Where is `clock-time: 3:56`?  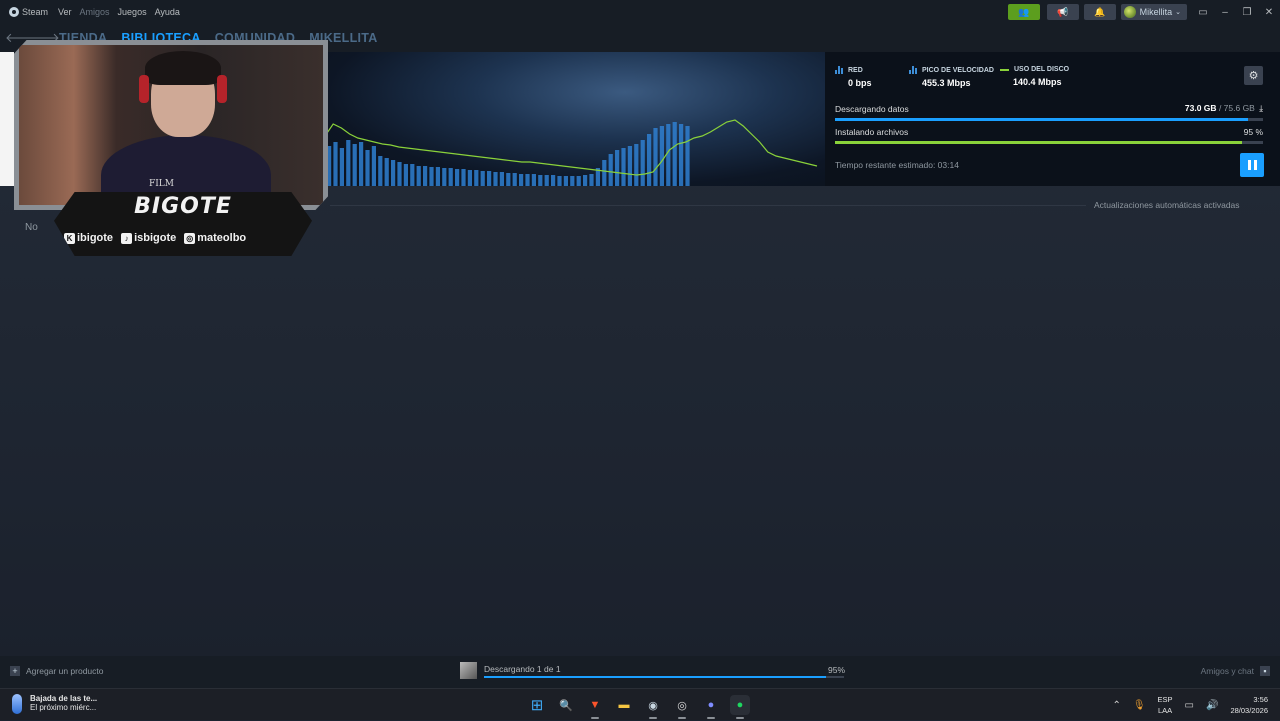
clock-time: 3:56 is located at coordinates (1260, 699).